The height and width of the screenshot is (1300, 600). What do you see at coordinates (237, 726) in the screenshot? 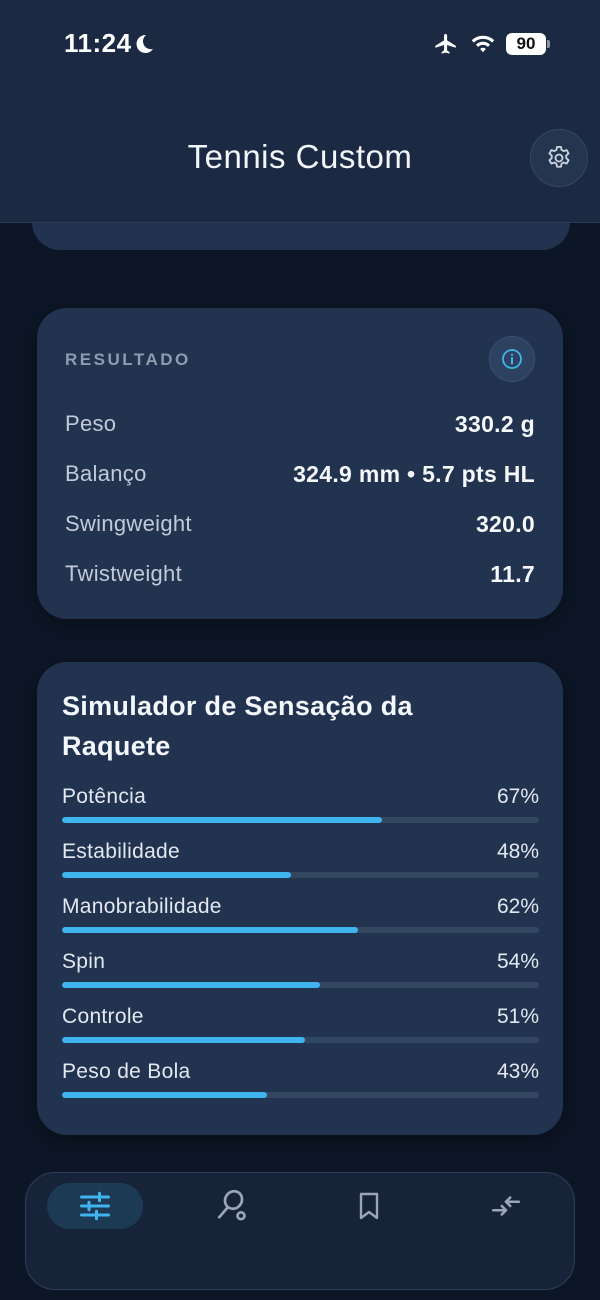
I see `simulator-title: Simulador de Sensação da Raquete` at bounding box center [237, 726].